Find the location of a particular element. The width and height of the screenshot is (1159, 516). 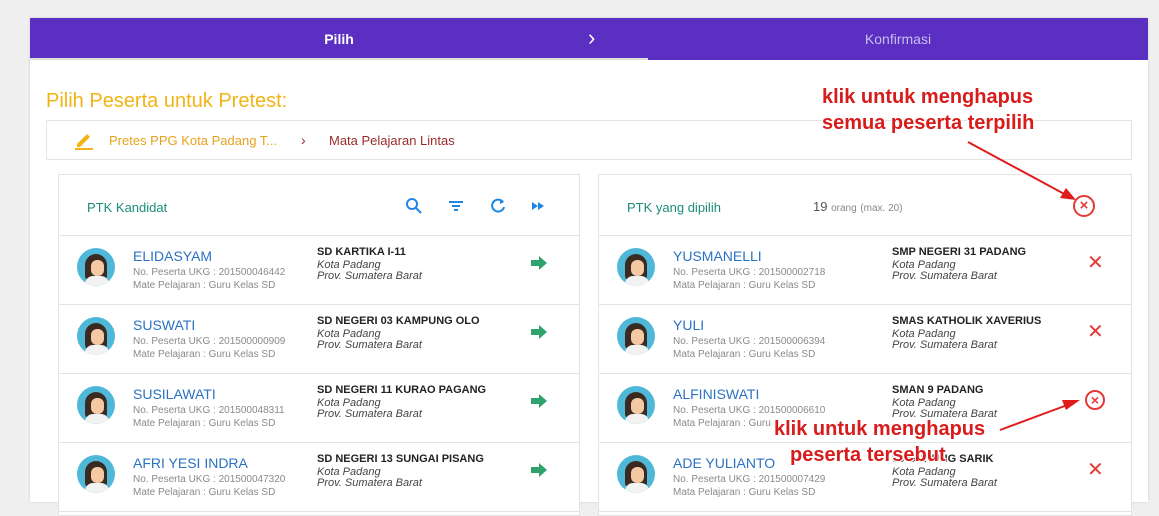

school-name: SMP NEGERI 31 PADANG is located at coordinates (959, 252).